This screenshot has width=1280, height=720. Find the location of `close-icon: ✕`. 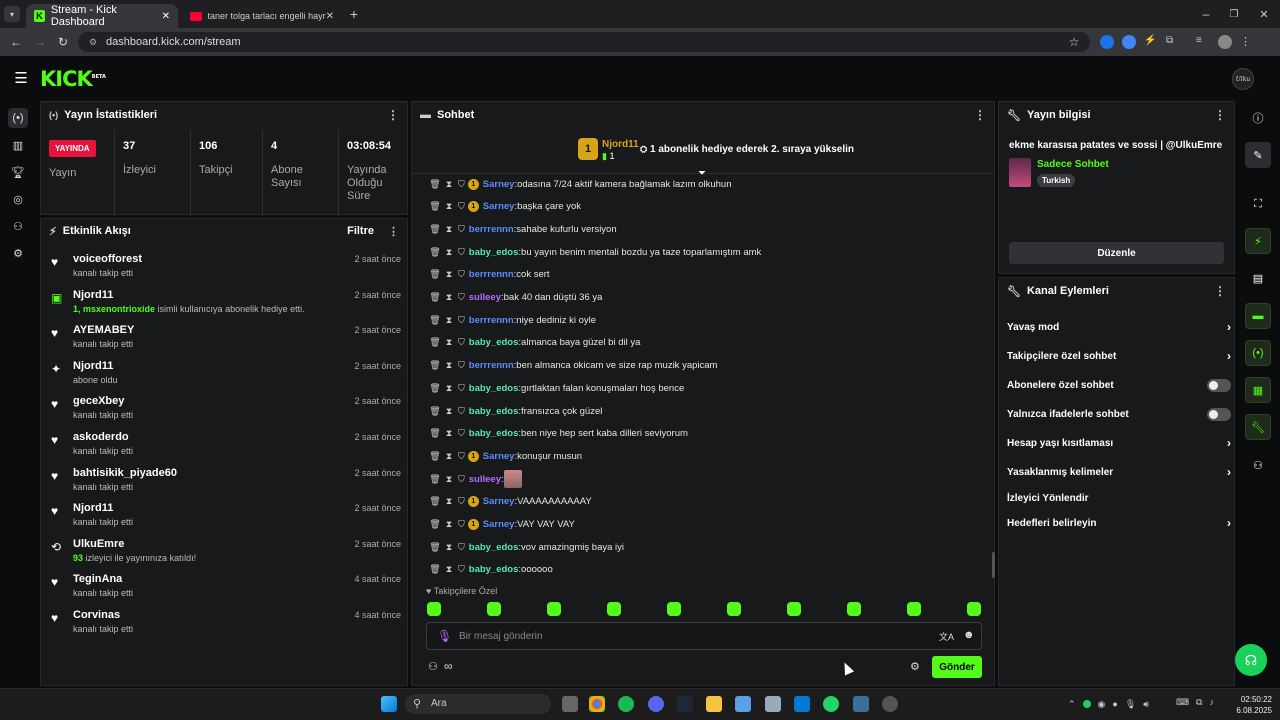

close-icon: ✕ is located at coordinates (330, 16).